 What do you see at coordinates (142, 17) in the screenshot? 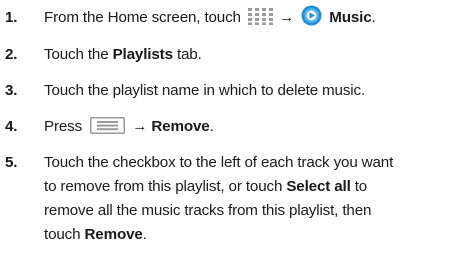
I see `step-text: From the Home screen, touch` at bounding box center [142, 17].